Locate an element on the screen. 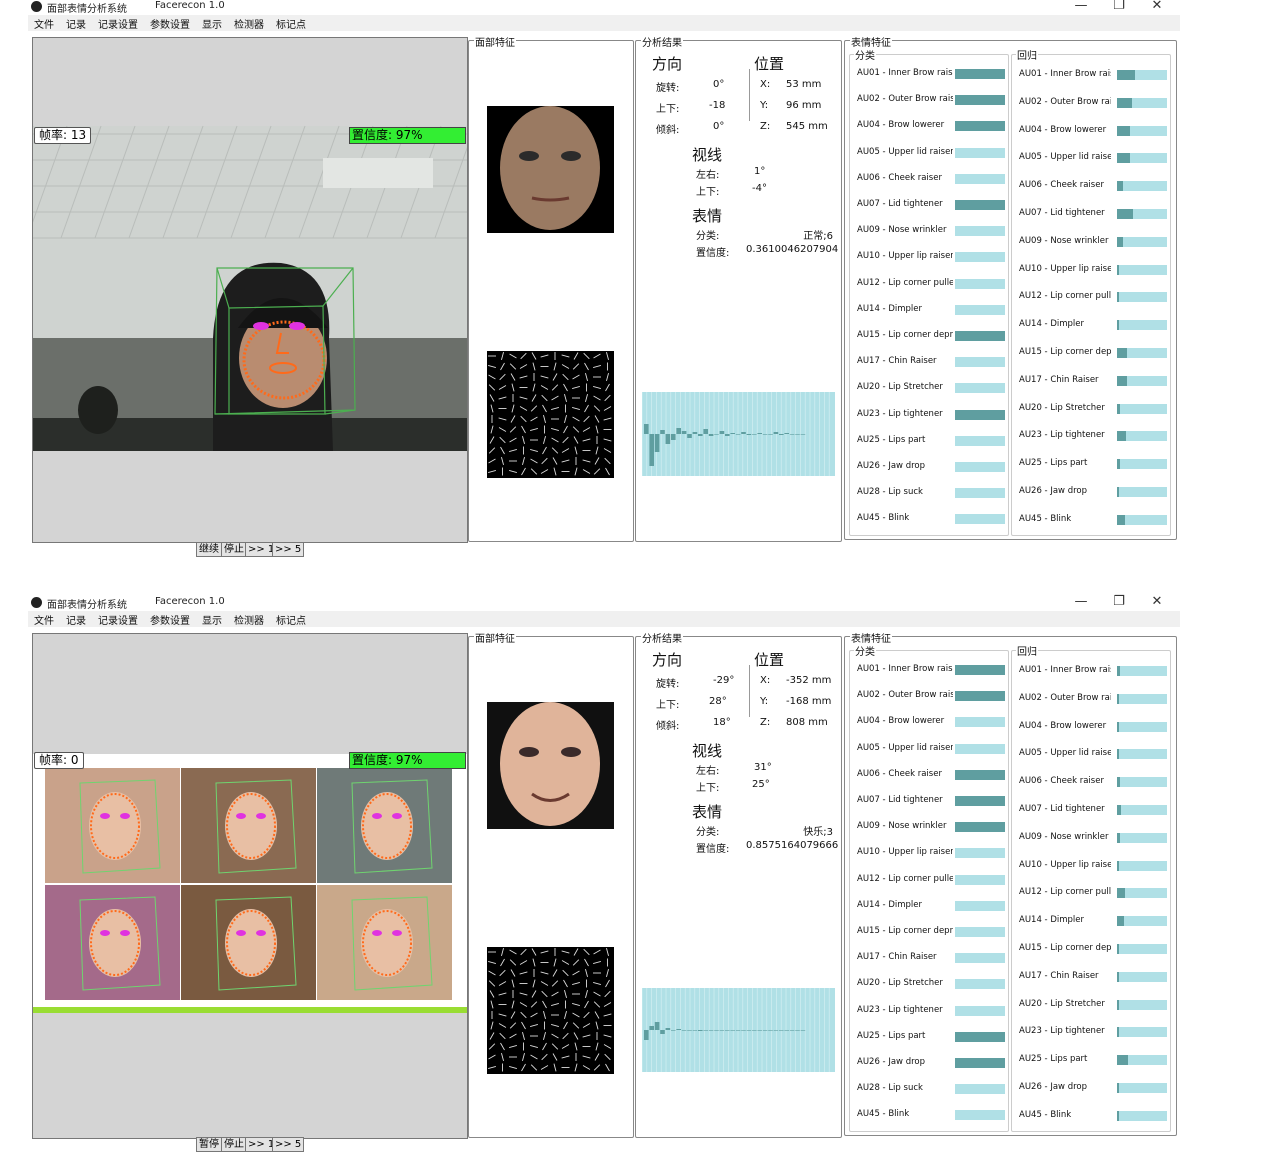 Image resolution: width=1284 pixels, height=1152 pixels. video-panel: 帧率: 0 置信度: 97% is located at coordinates (250, 886).